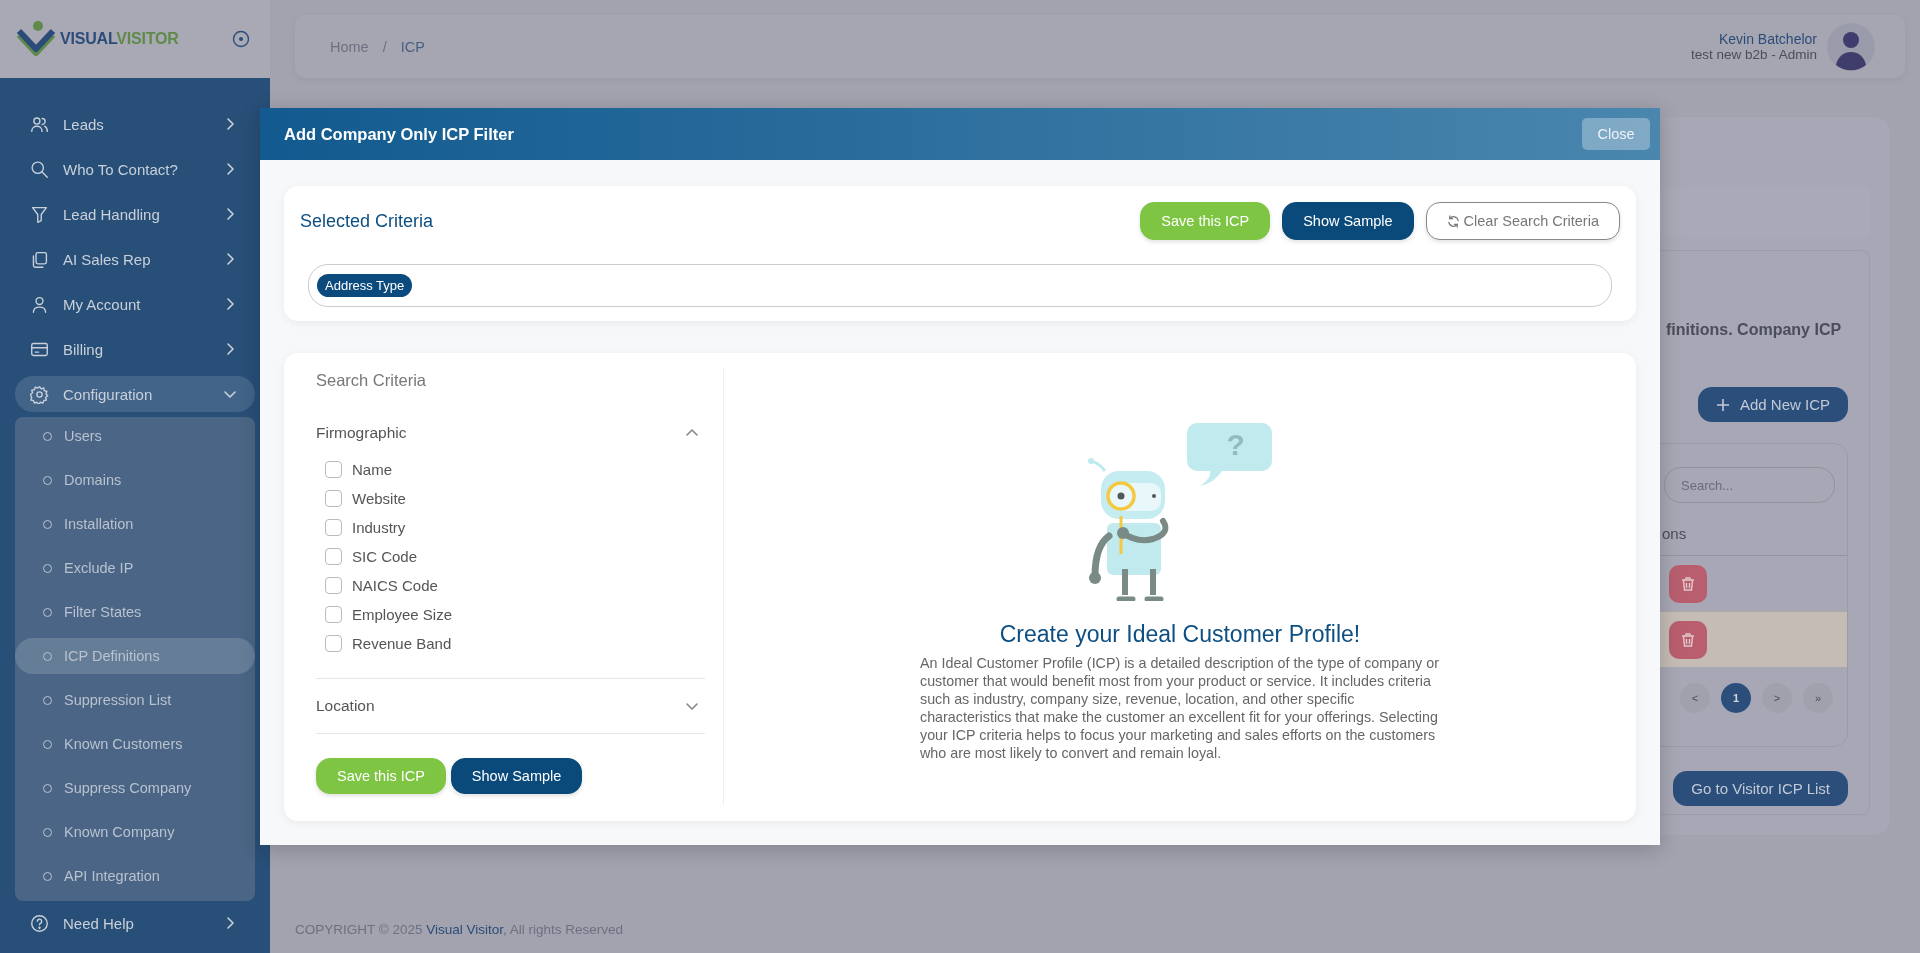 The width and height of the screenshot is (1920, 953). I want to click on user-icon, so click(39, 304).